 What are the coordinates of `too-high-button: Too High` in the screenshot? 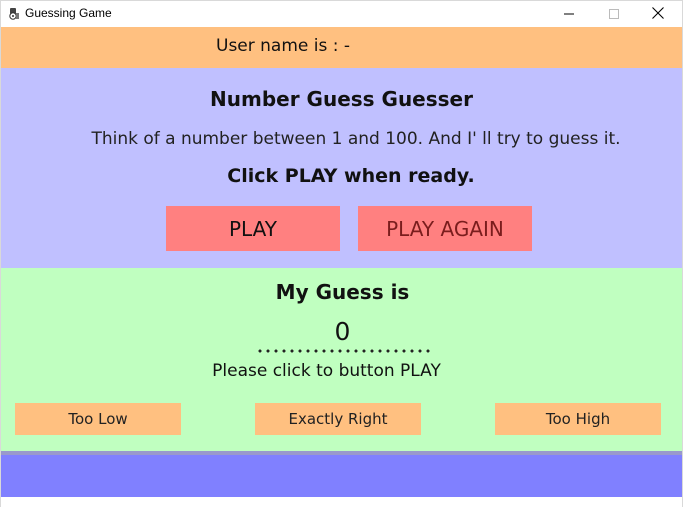 It's located at (578, 419).